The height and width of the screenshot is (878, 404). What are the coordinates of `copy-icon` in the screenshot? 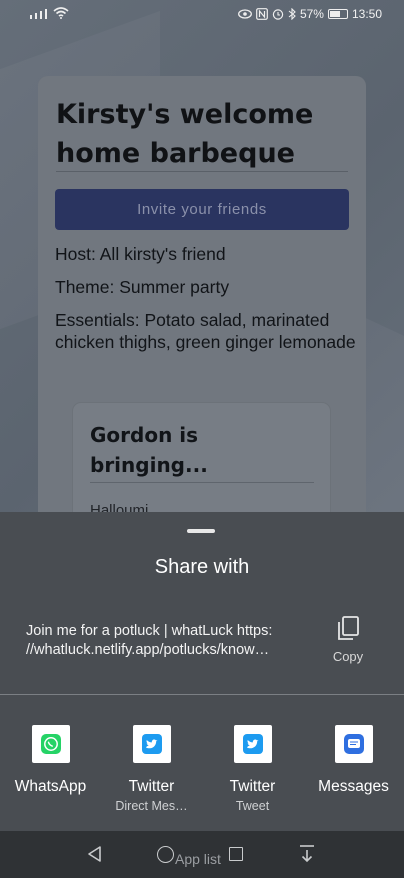 It's located at (348, 628).